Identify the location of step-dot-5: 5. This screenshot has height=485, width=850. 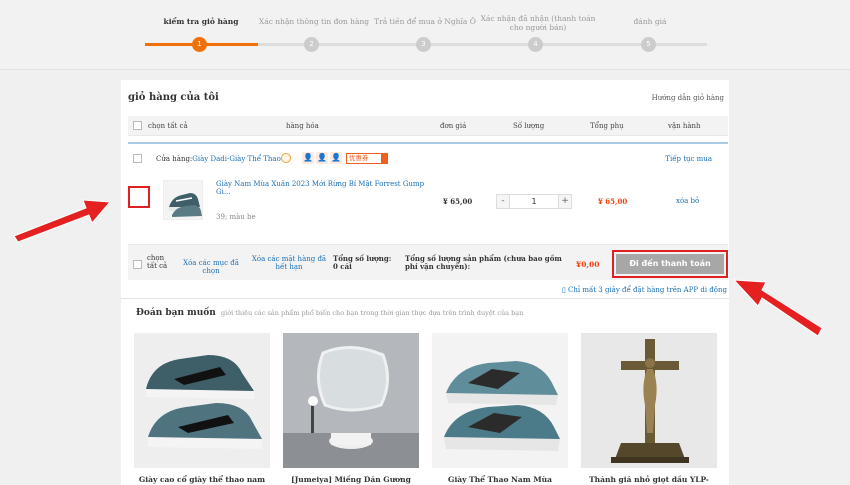
(648, 44).